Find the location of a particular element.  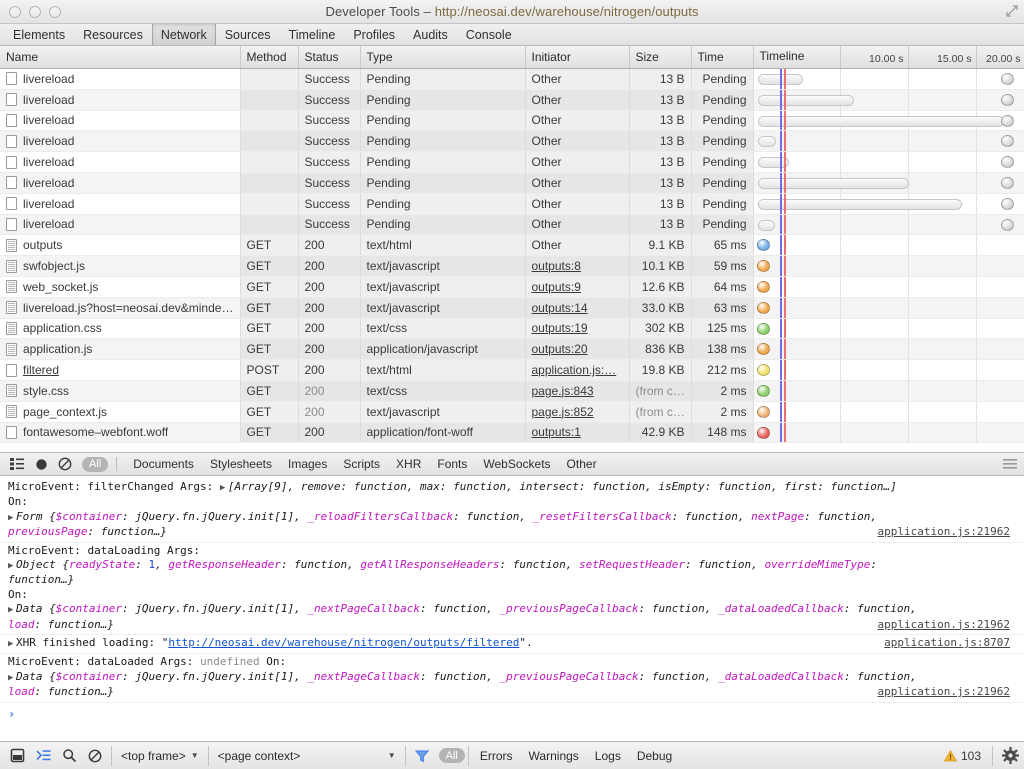

cell-name: application.js is located at coordinates (120, 349).